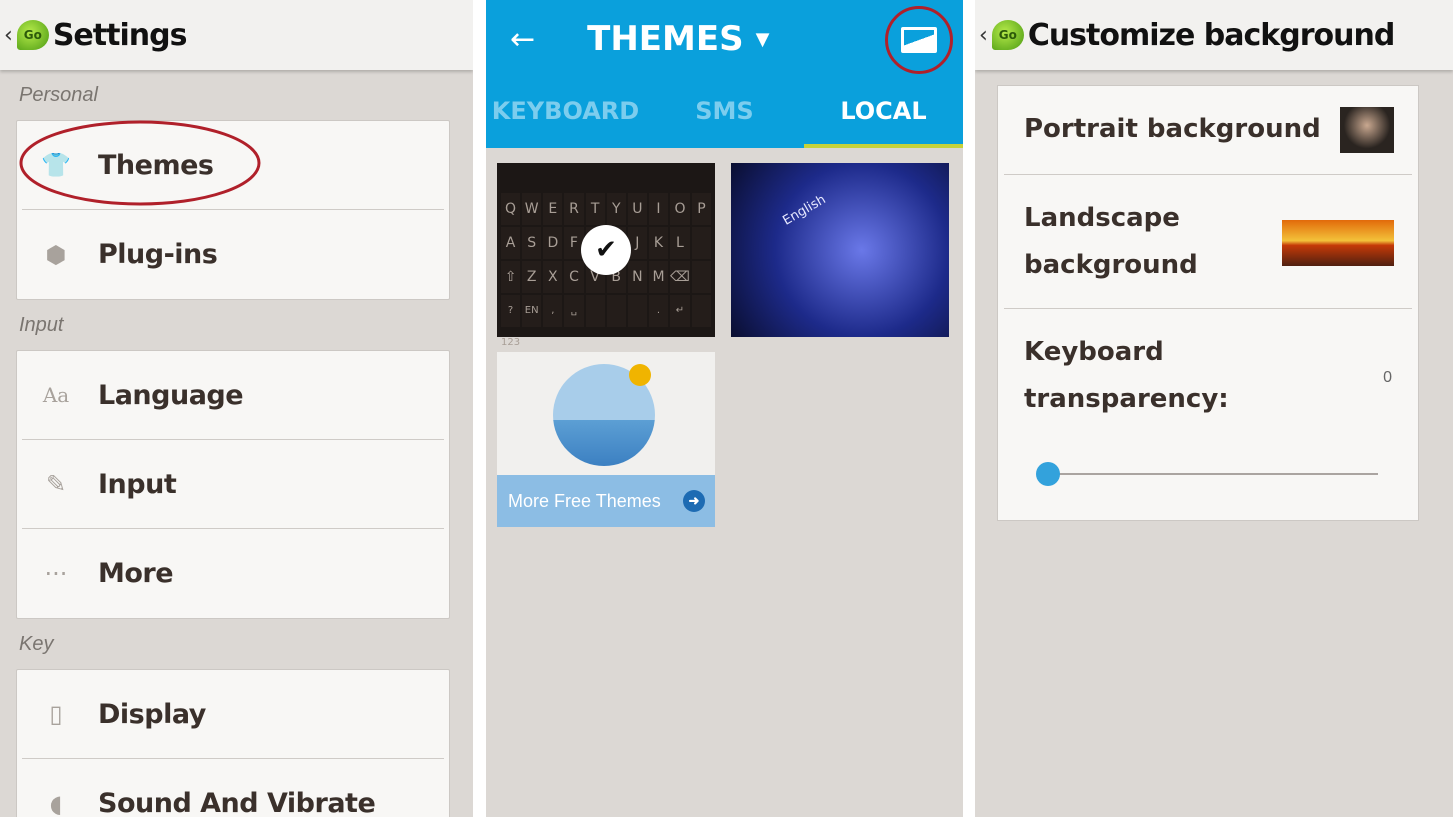 The image size is (1453, 817). What do you see at coordinates (1338, 243) in the screenshot?
I see `landscape-thumbnail` at bounding box center [1338, 243].